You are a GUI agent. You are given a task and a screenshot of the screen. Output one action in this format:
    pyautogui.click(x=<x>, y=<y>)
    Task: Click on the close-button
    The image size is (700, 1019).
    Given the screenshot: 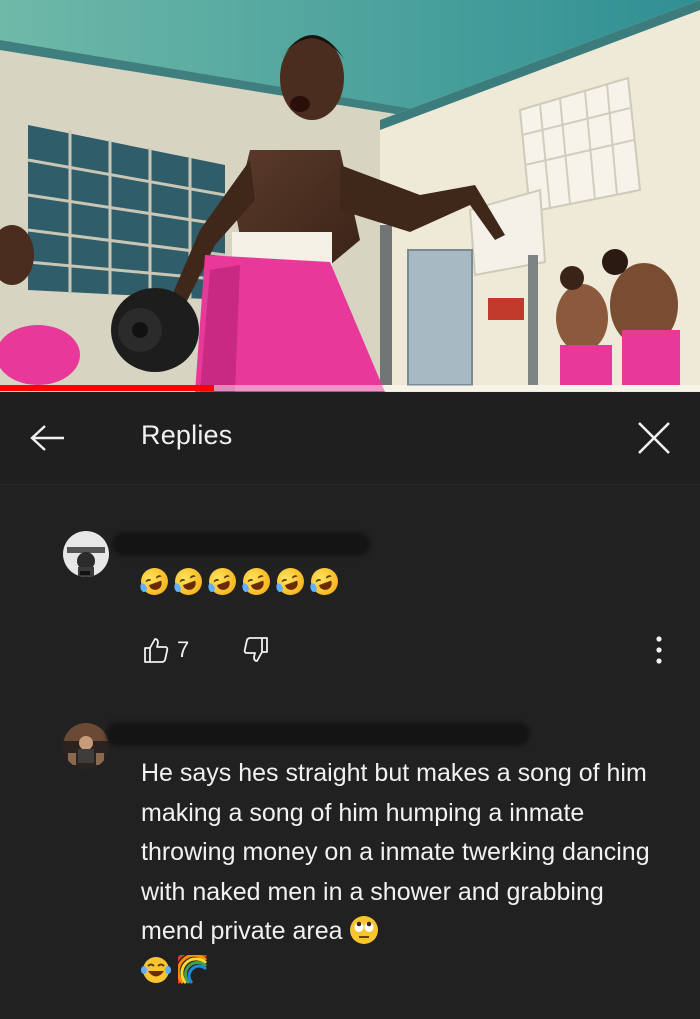 What is the action you would take?
    pyautogui.click(x=654, y=438)
    